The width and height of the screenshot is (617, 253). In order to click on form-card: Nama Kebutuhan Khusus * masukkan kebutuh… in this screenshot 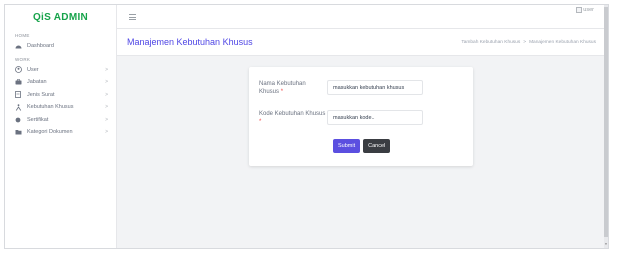, I will do `click(361, 116)`.